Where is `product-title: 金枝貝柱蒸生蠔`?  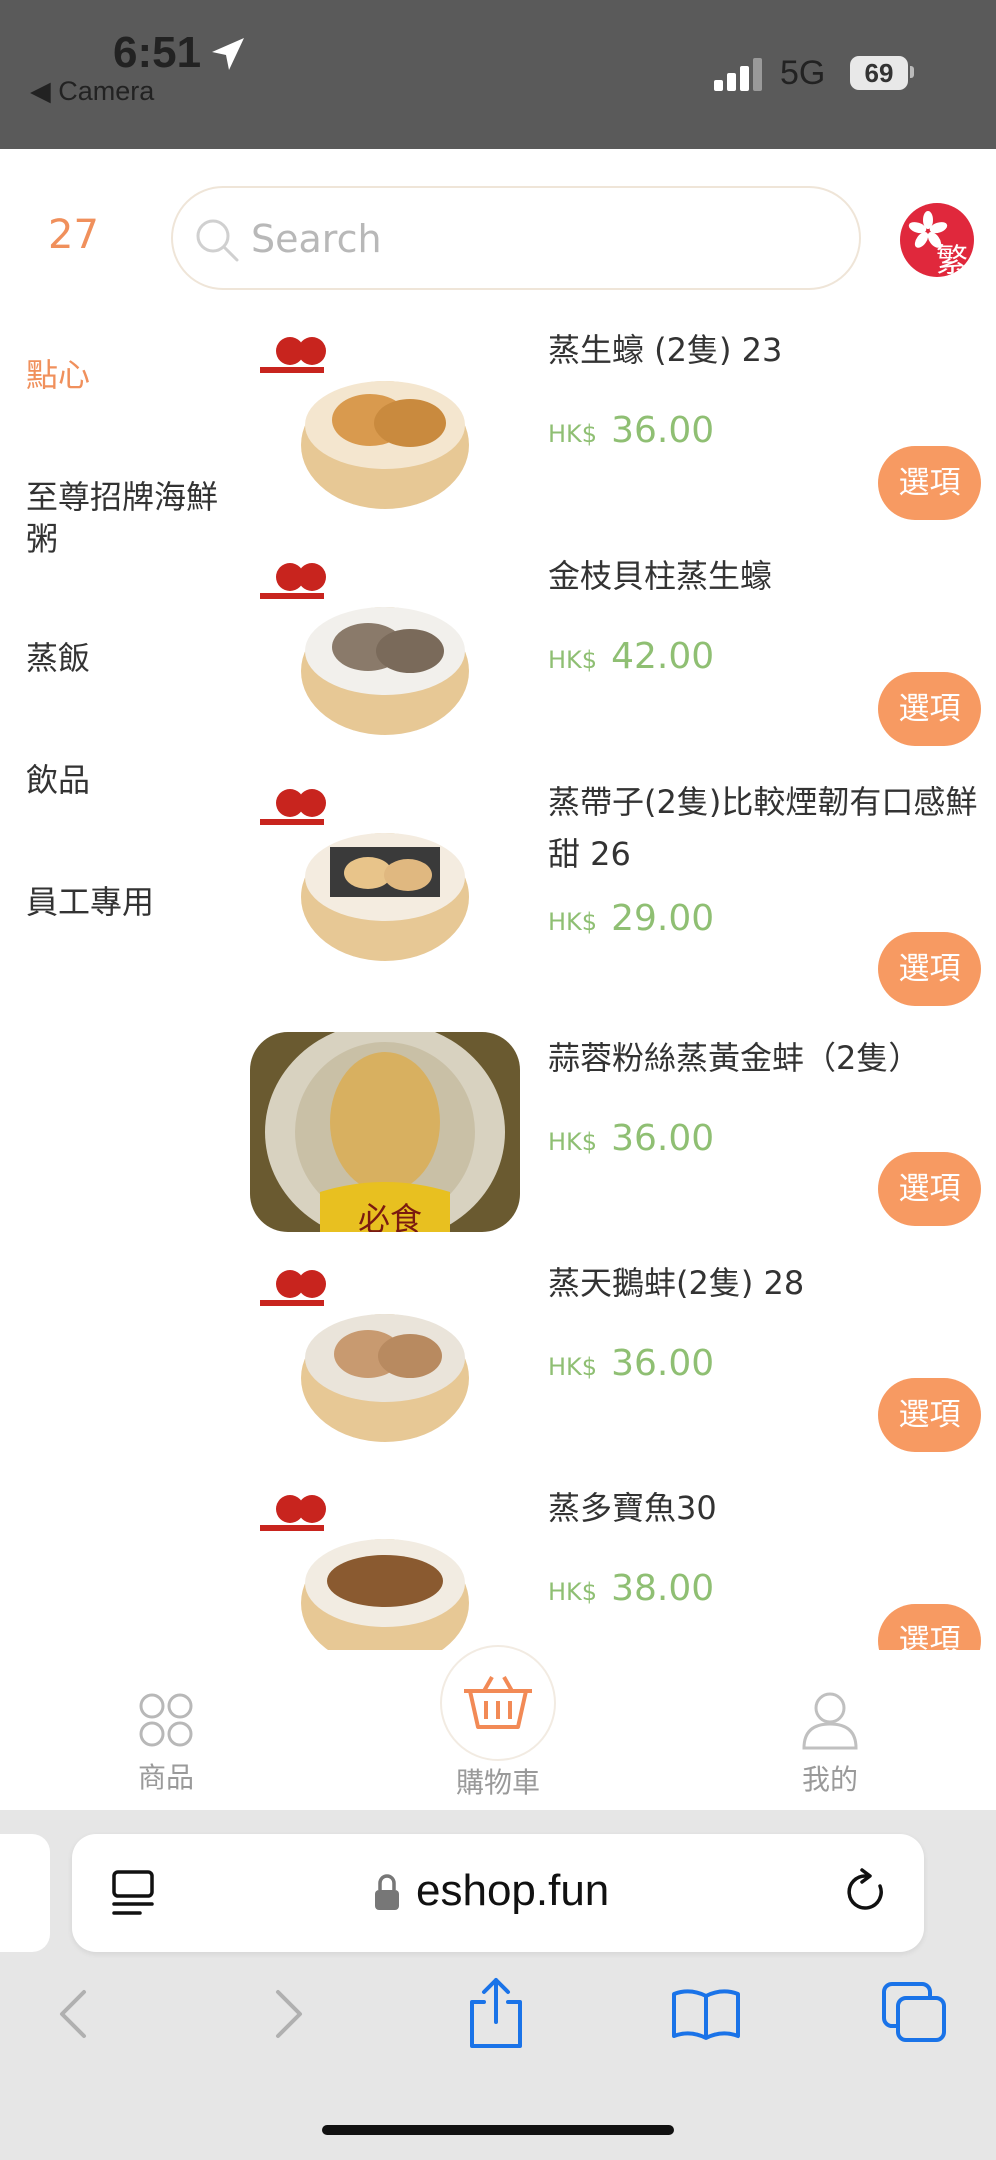 product-title: 金枝貝柱蒸生蠔 is located at coordinates (768, 576).